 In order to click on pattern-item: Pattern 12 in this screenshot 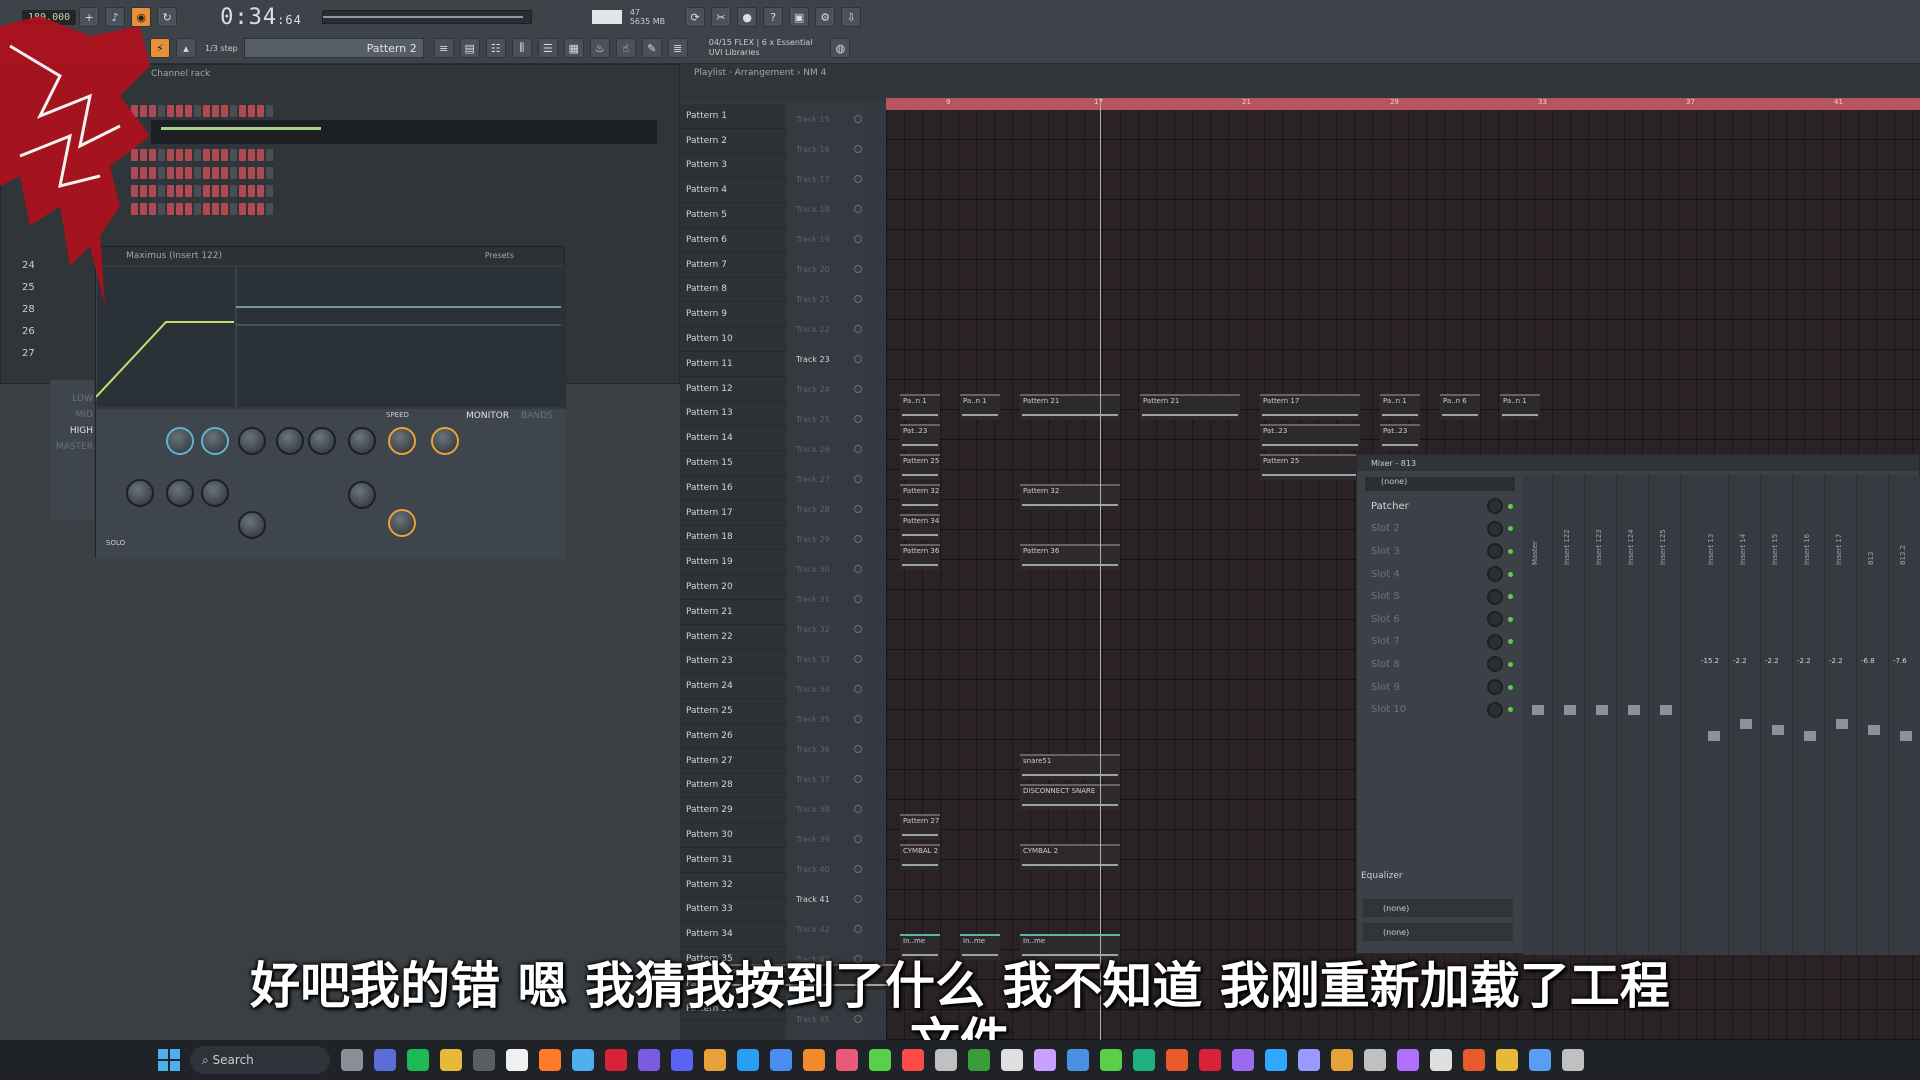, I will do `click(733, 389)`.